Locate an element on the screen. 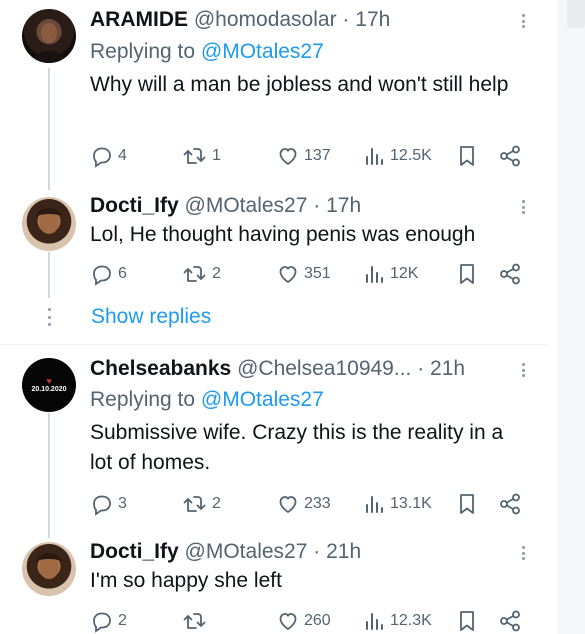 The image size is (585, 634). like-button: 351 is located at coordinates (303, 274).